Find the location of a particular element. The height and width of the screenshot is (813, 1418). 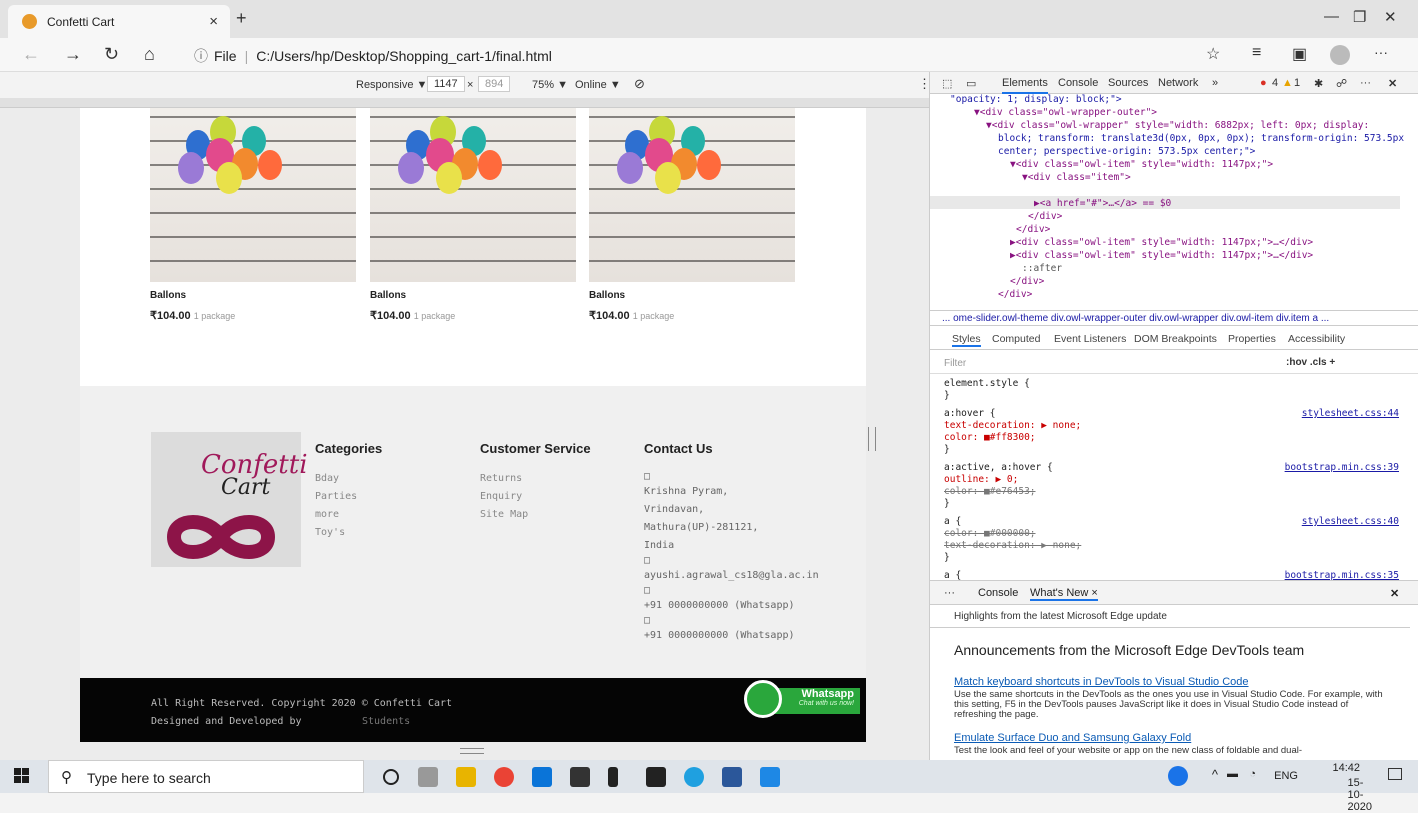

style-property: color: ■#ff8300; is located at coordinates (990, 437).